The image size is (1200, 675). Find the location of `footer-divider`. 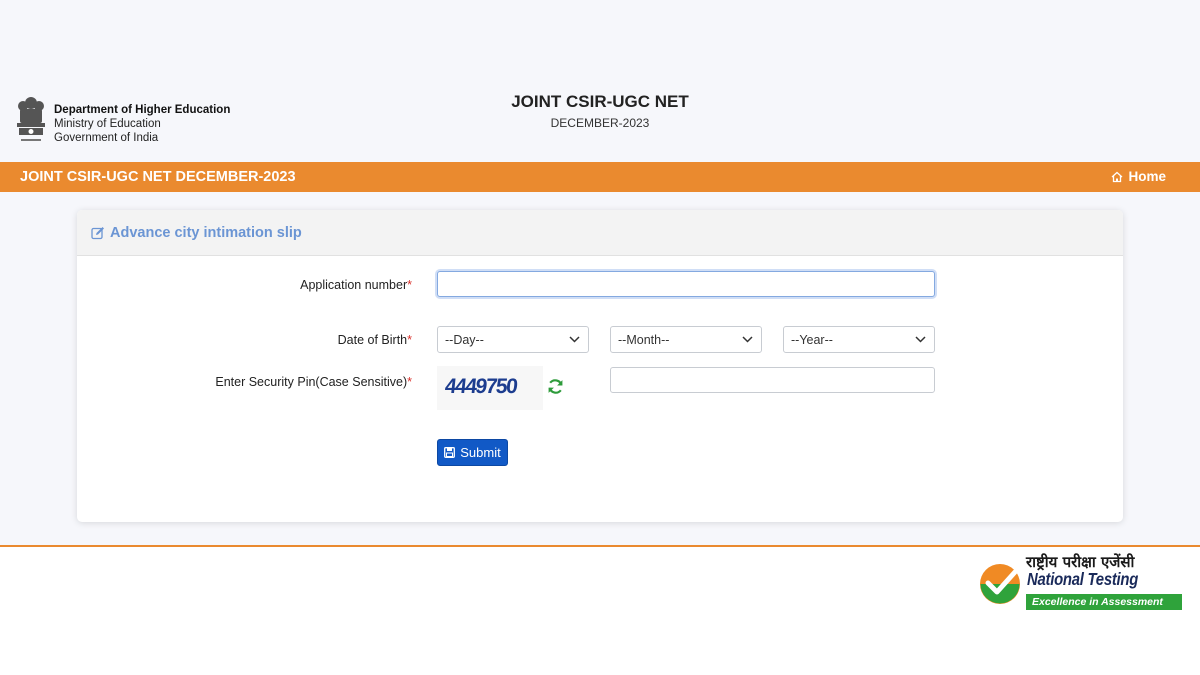

footer-divider is located at coordinates (600, 546).